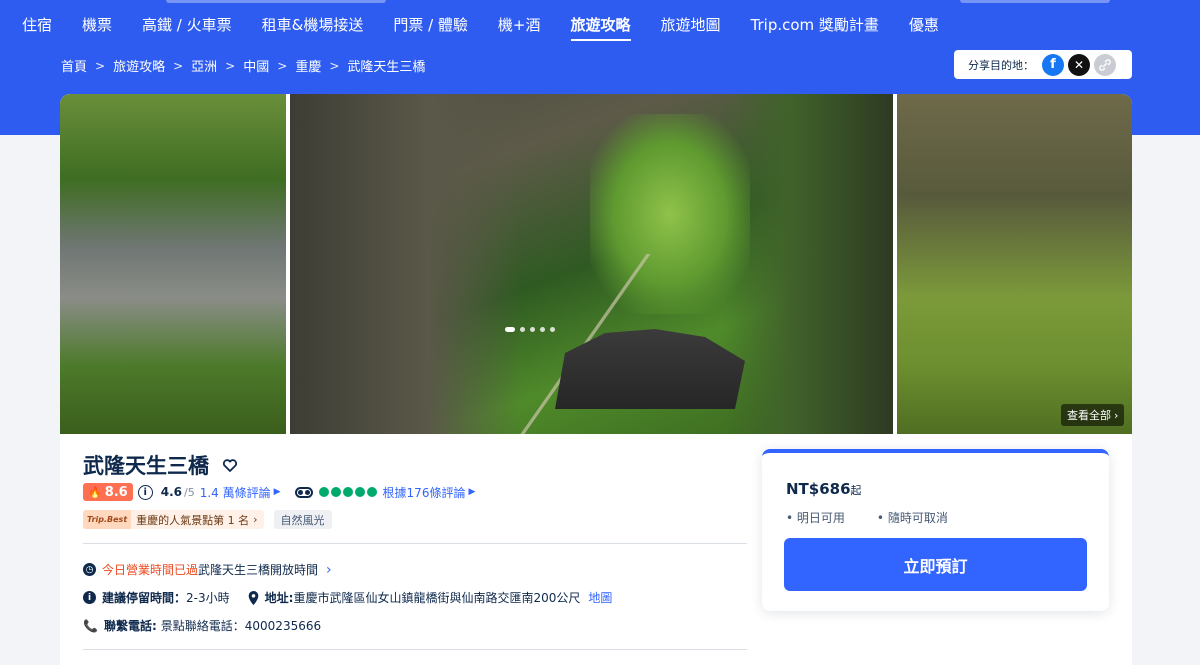 Image resolution: width=1200 pixels, height=665 pixels. What do you see at coordinates (97, 27) in the screenshot?
I see `nav-item-flights: 機票` at bounding box center [97, 27].